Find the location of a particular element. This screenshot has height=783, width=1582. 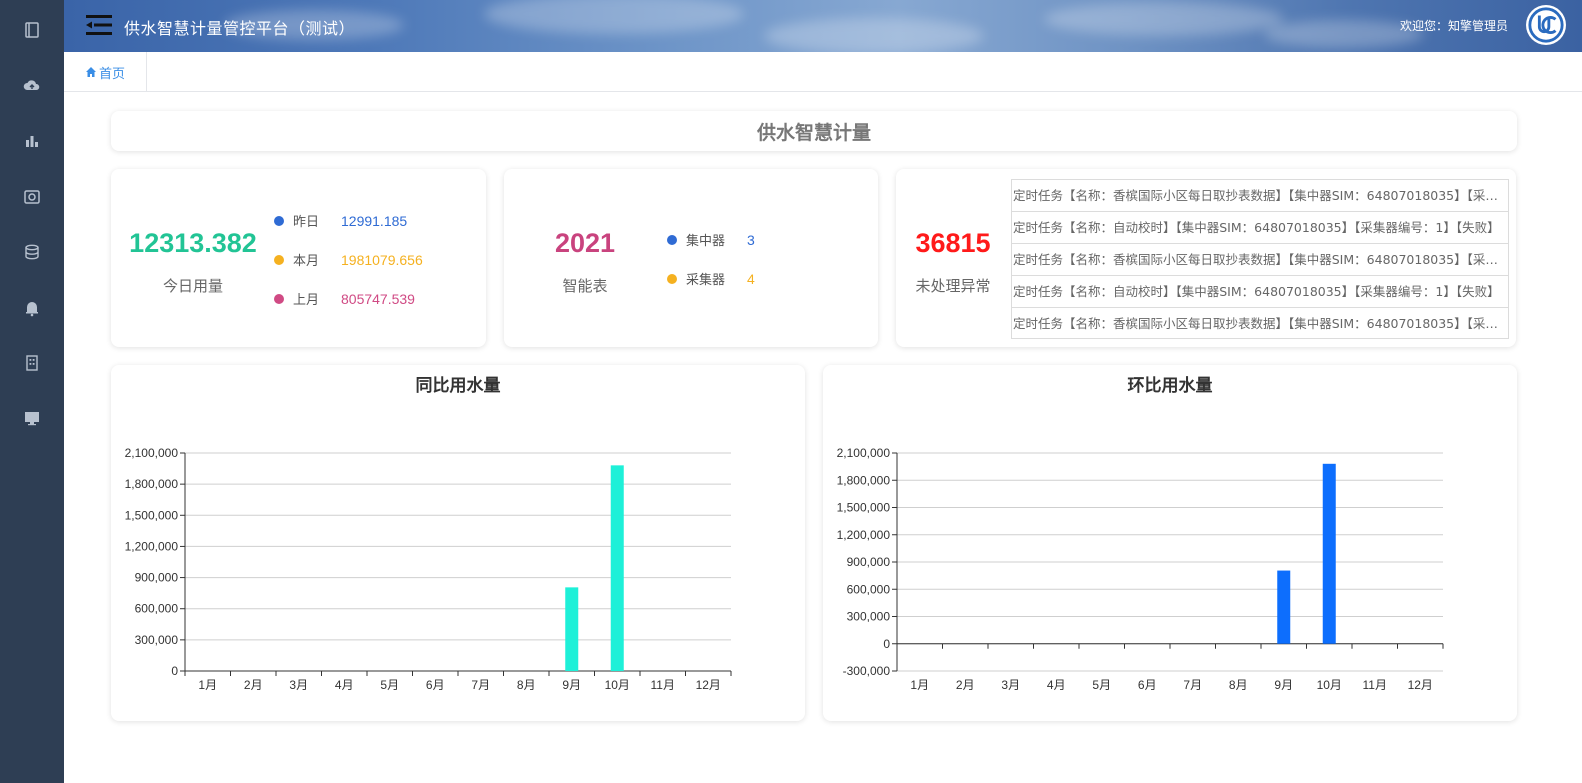

smart-meter-label: 智能表 is located at coordinates (585, 286).